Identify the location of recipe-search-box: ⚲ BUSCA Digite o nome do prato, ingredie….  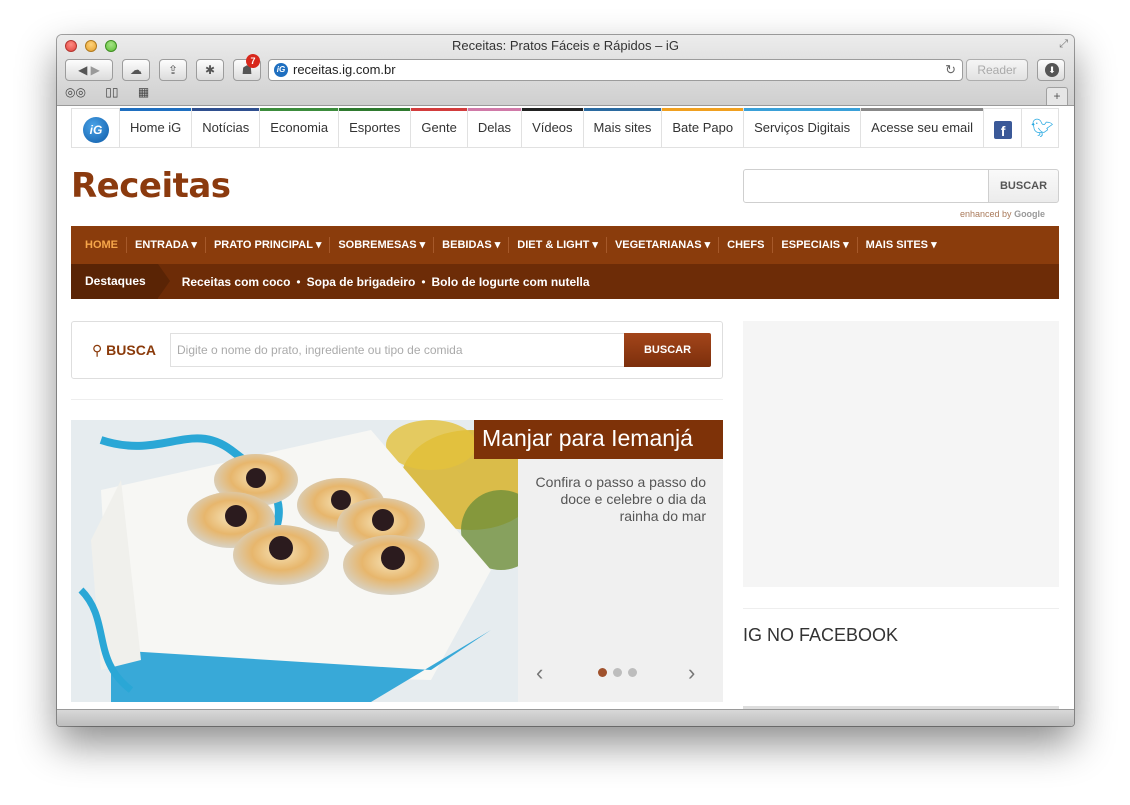
(397, 350).